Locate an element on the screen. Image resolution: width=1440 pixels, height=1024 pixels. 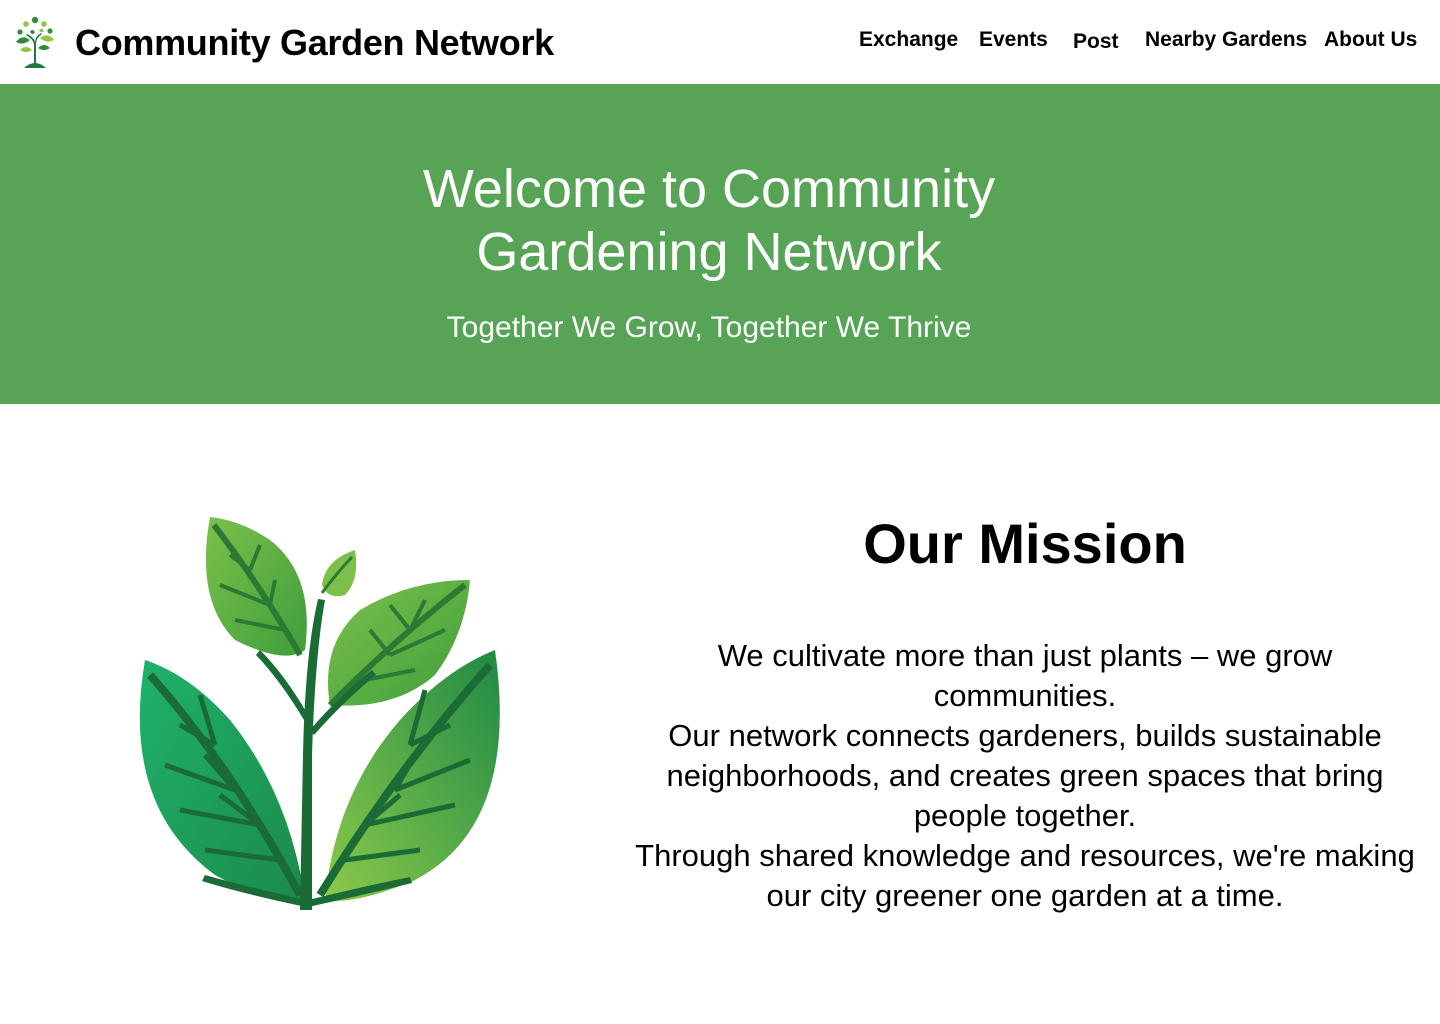
hero-title-line-1: Welcome to Community is located at coordinates (709, 189).